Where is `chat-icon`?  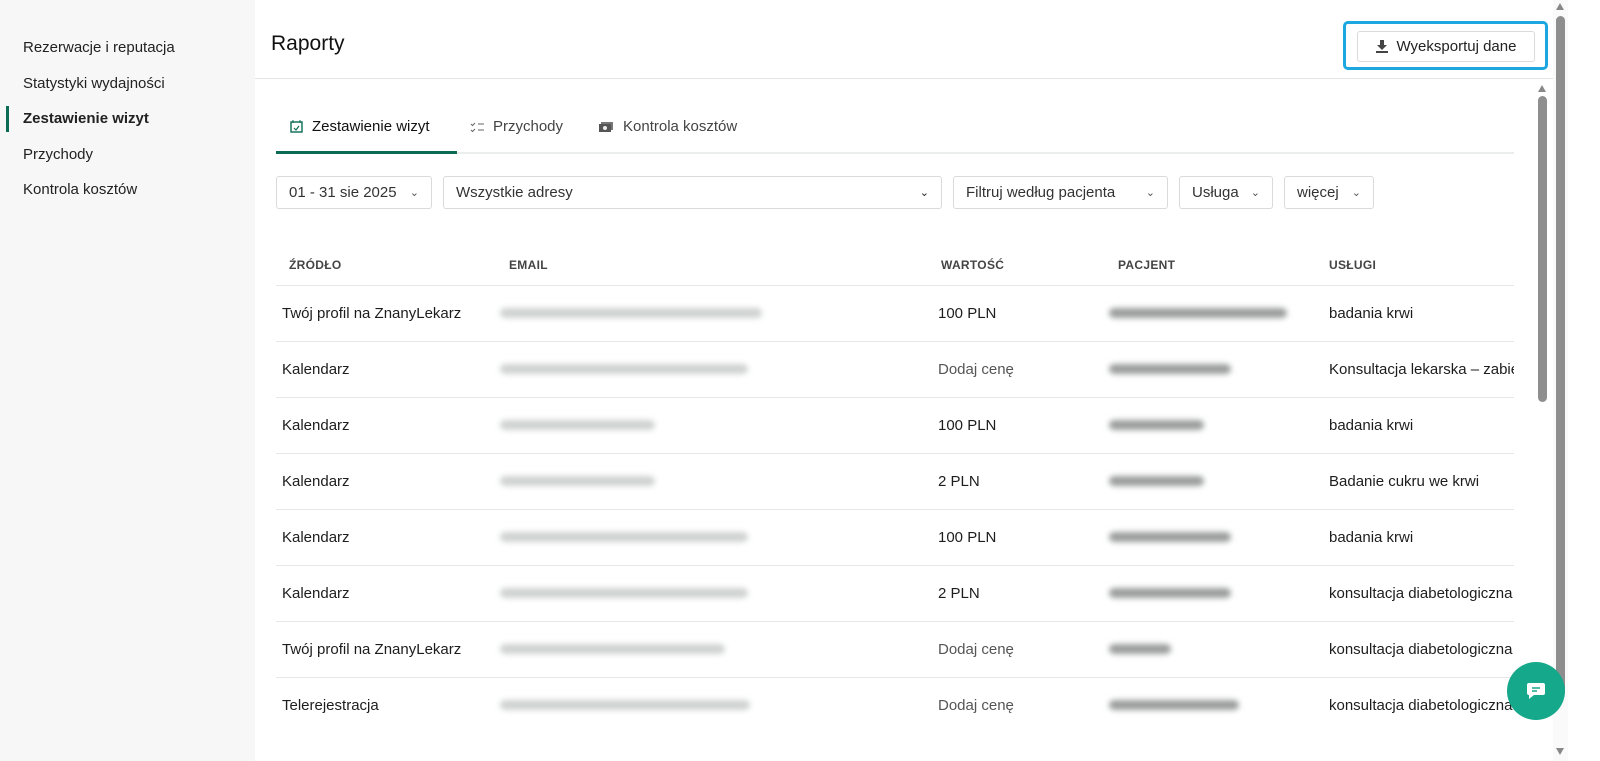
chat-icon is located at coordinates (1536, 691).